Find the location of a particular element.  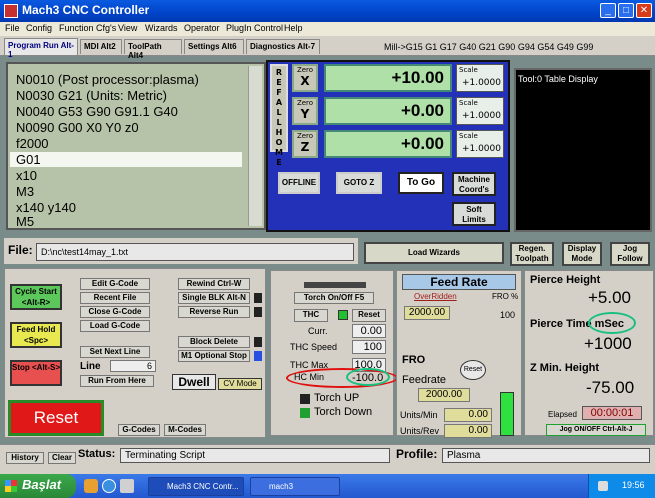

reverse-run-button: Reverse Run is located at coordinates (214, 312).